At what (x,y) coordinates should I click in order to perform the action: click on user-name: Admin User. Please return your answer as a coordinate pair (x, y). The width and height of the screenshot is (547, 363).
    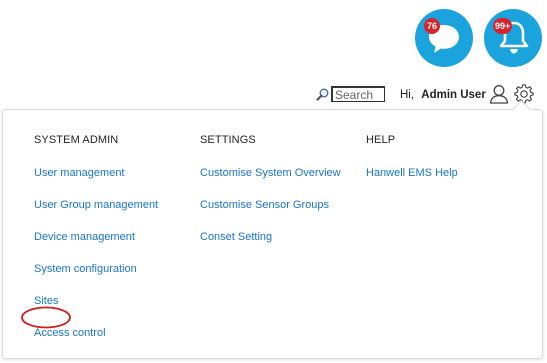
    Looking at the image, I should click on (453, 95).